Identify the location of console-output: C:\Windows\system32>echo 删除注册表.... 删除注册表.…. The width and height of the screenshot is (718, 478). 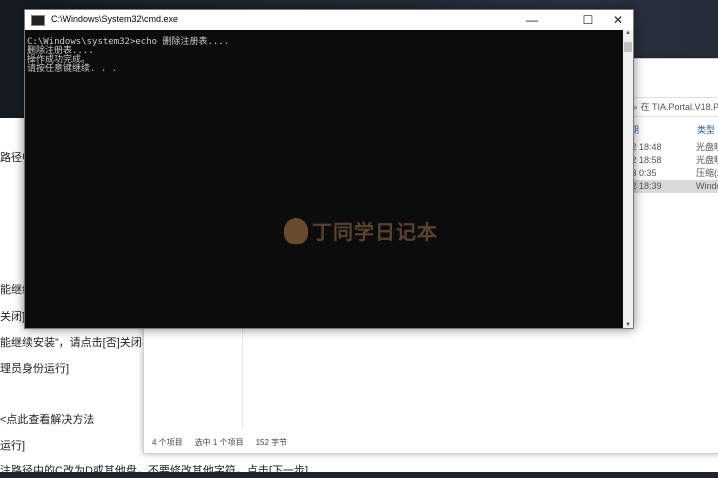
(128, 55).